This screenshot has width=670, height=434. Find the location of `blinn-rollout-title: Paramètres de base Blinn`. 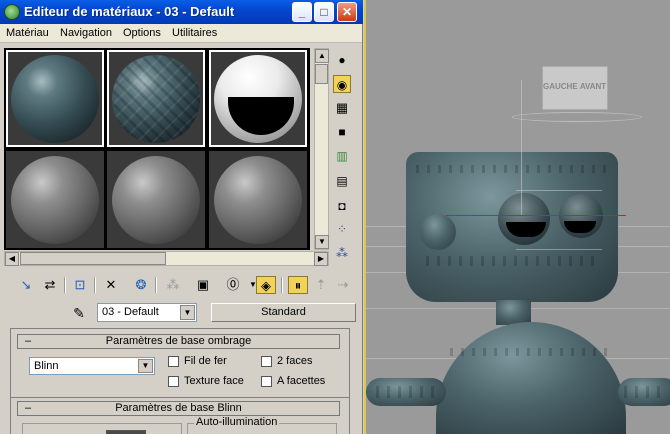

blinn-rollout-title: Paramètres de base Blinn is located at coordinates (178, 408).